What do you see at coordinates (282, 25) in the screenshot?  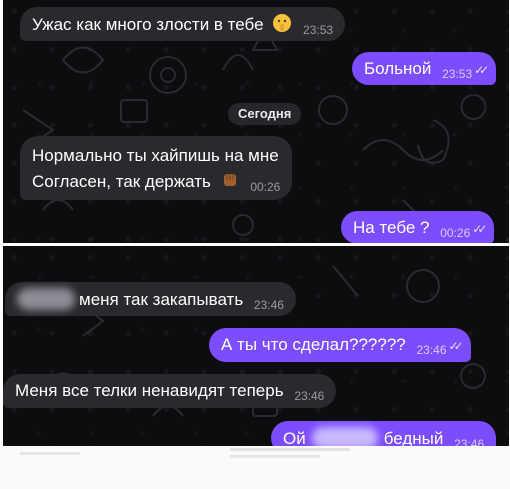 I see `shushing-face-emoji-icon` at bounding box center [282, 25].